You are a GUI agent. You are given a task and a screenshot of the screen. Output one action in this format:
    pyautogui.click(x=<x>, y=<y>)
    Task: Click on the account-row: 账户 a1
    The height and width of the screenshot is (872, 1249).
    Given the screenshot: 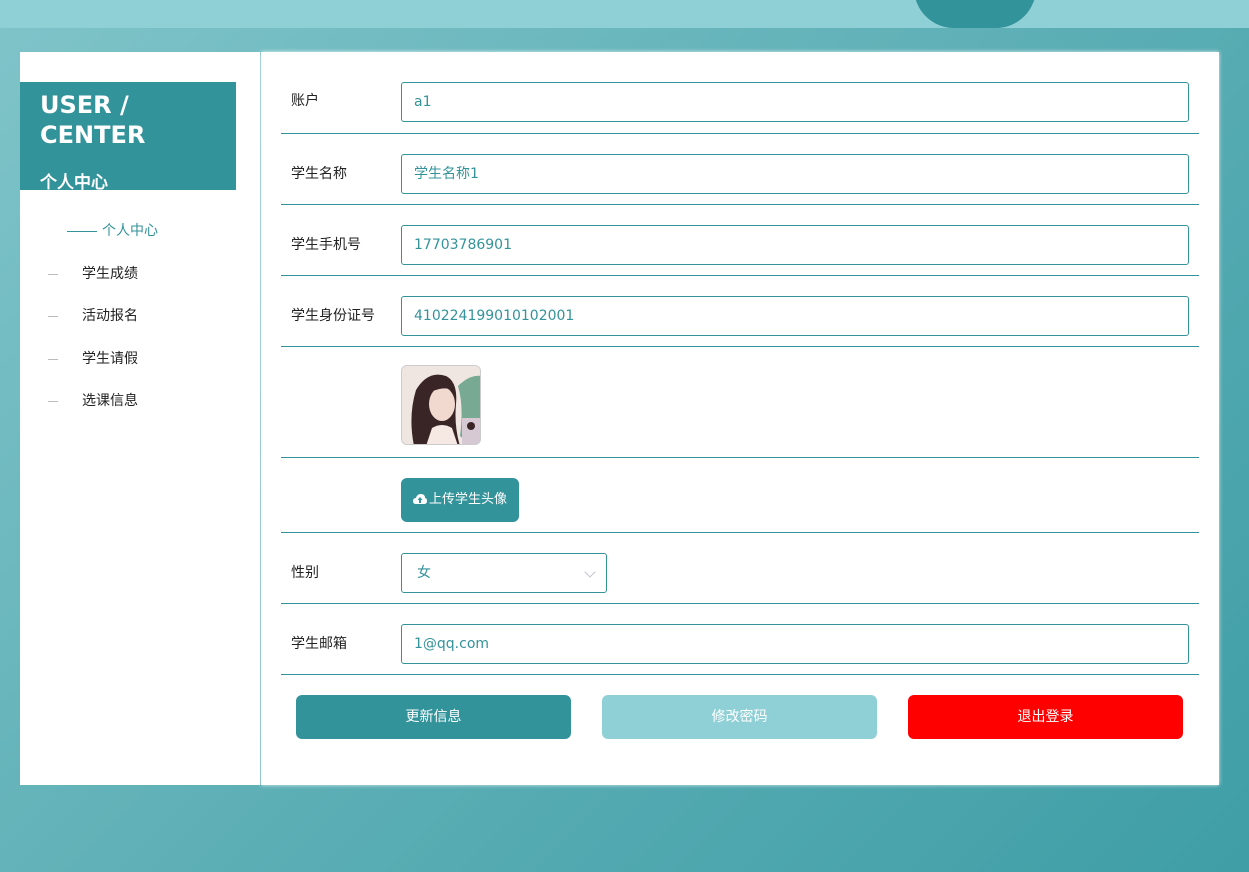 What is the action you would take?
    pyautogui.click(x=740, y=93)
    